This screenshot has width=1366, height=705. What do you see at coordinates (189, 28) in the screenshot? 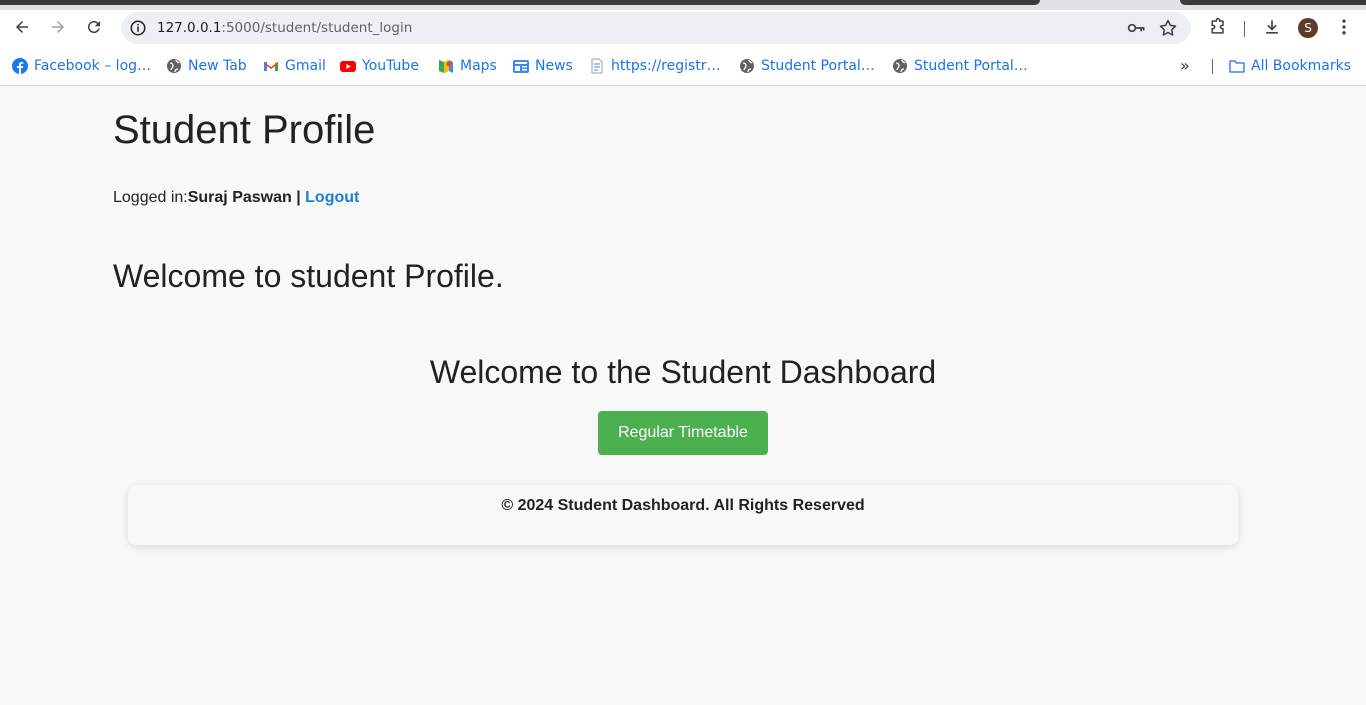
I see `url-host: 127.0.0.1` at bounding box center [189, 28].